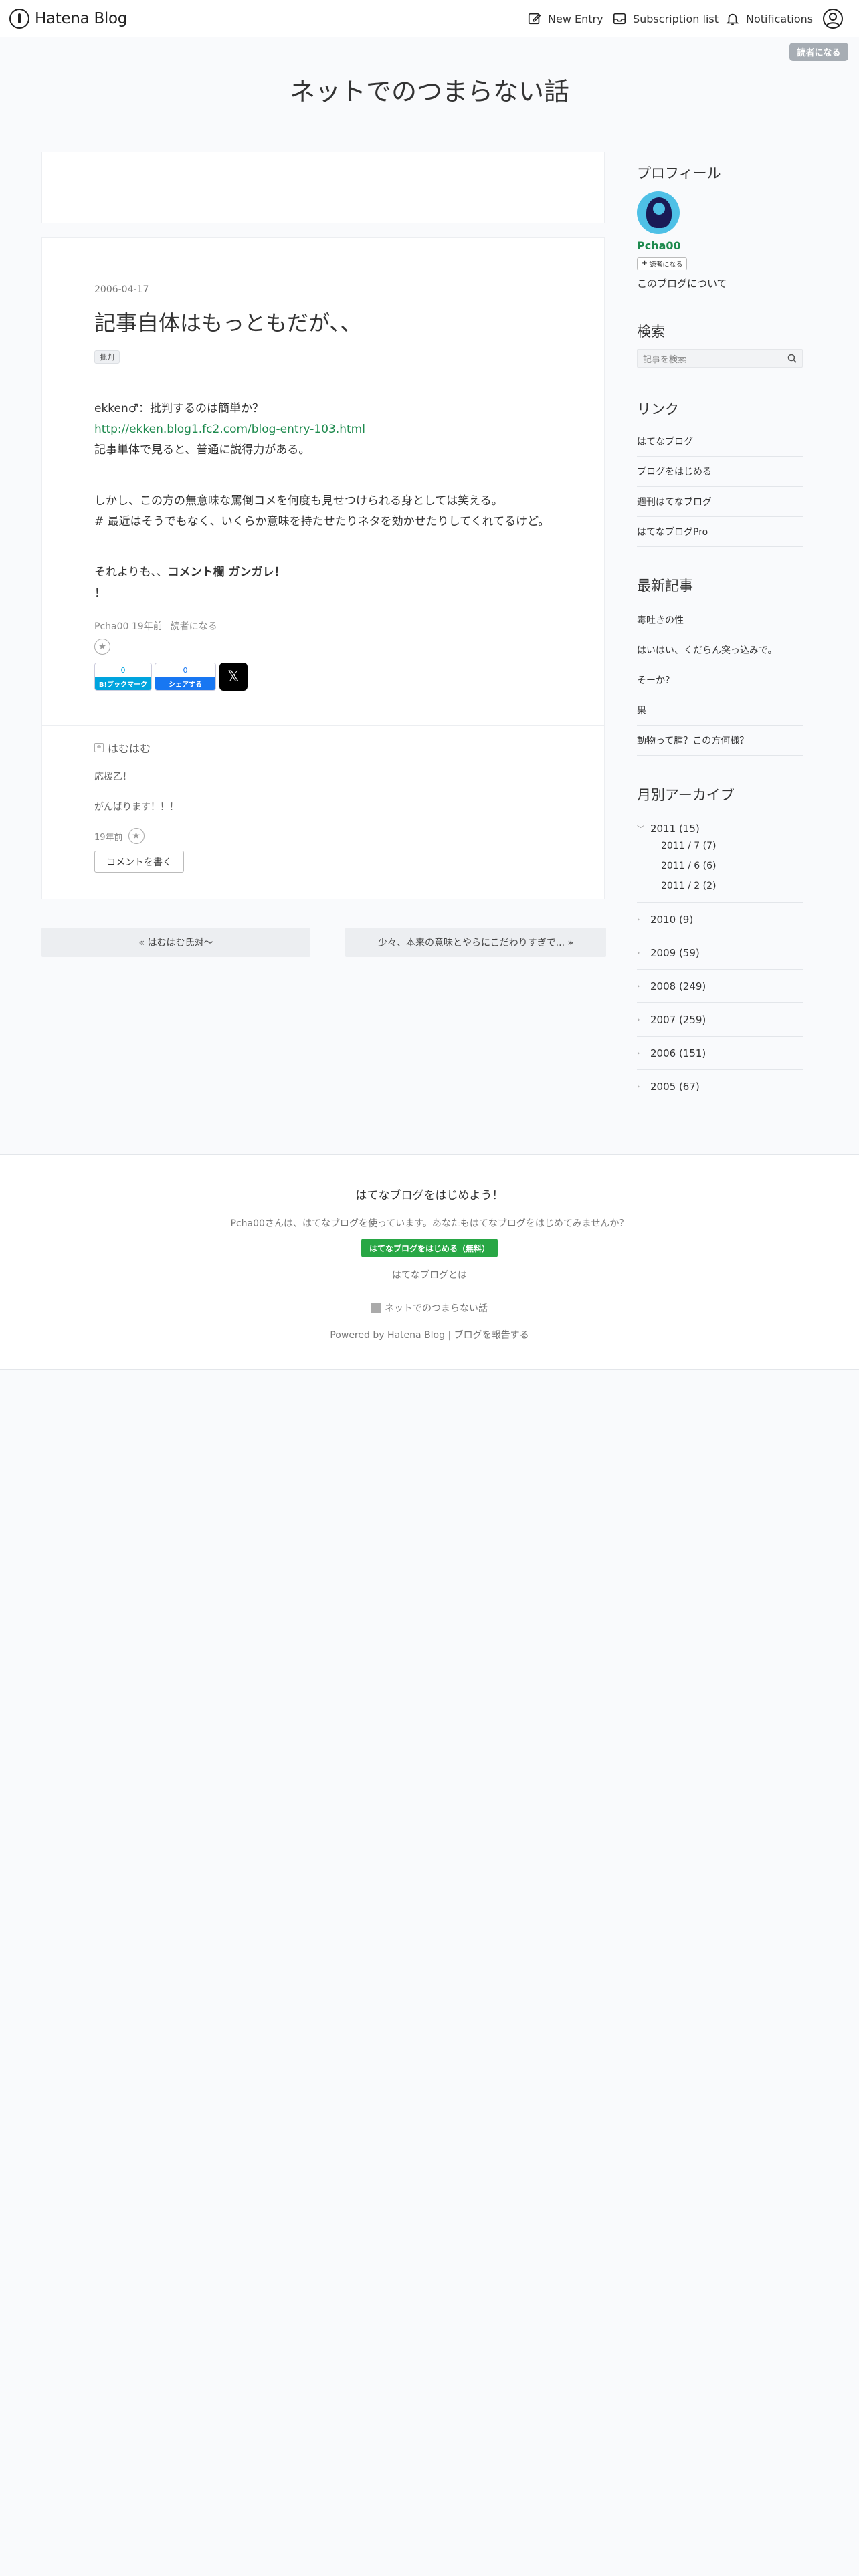 Image resolution: width=859 pixels, height=2576 pixels. I want to click on subscription-list-label: Subscription list, so click(676, 18).